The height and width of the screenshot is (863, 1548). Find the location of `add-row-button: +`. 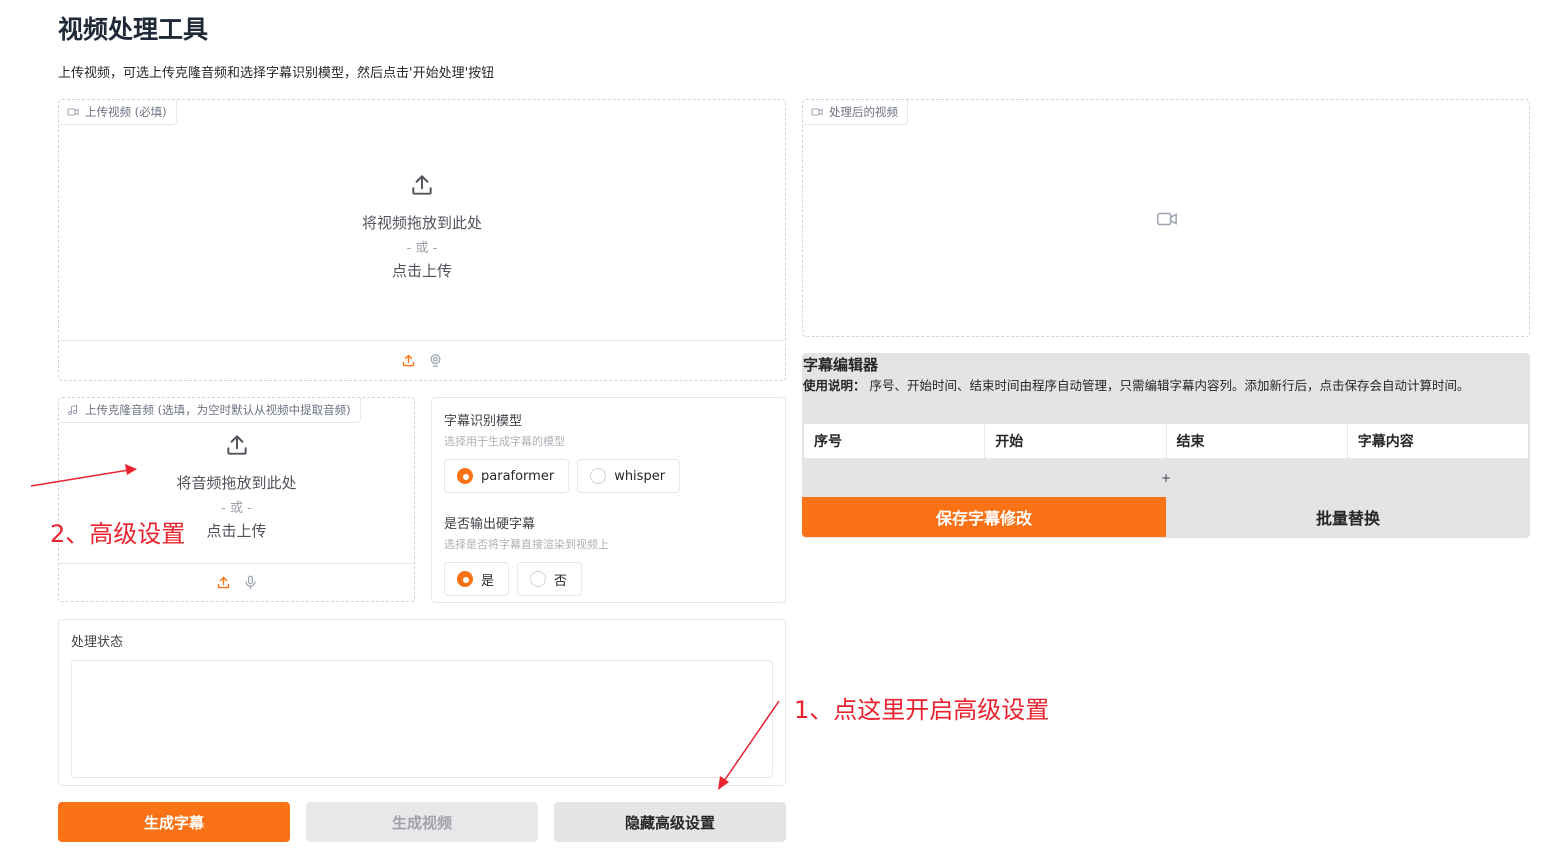

add-row-button: + is located at coordinates (1166, 478).